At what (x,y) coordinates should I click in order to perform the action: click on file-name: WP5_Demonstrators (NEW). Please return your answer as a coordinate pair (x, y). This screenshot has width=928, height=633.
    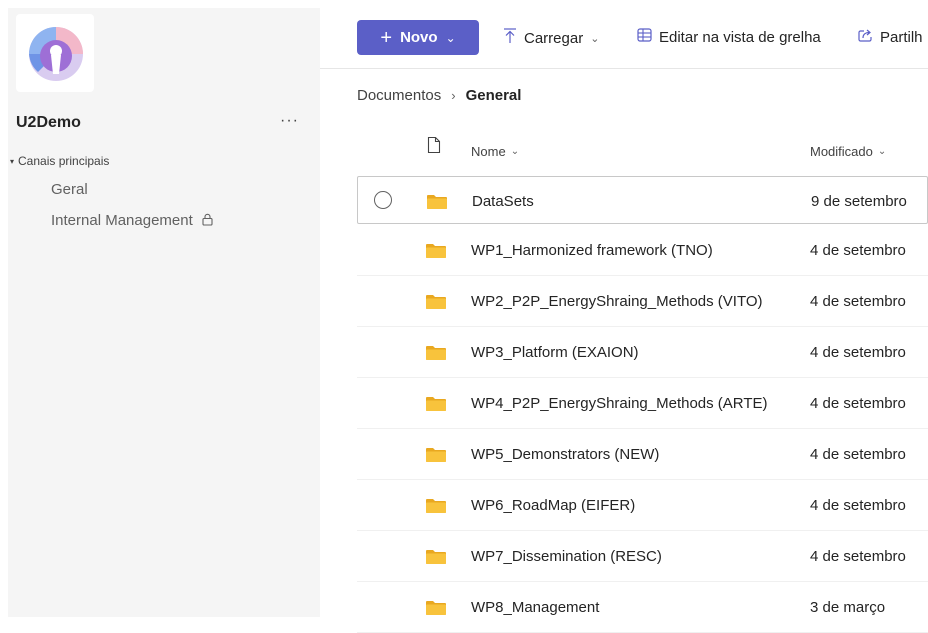
    Looking at the image, I should click on (565, 454).